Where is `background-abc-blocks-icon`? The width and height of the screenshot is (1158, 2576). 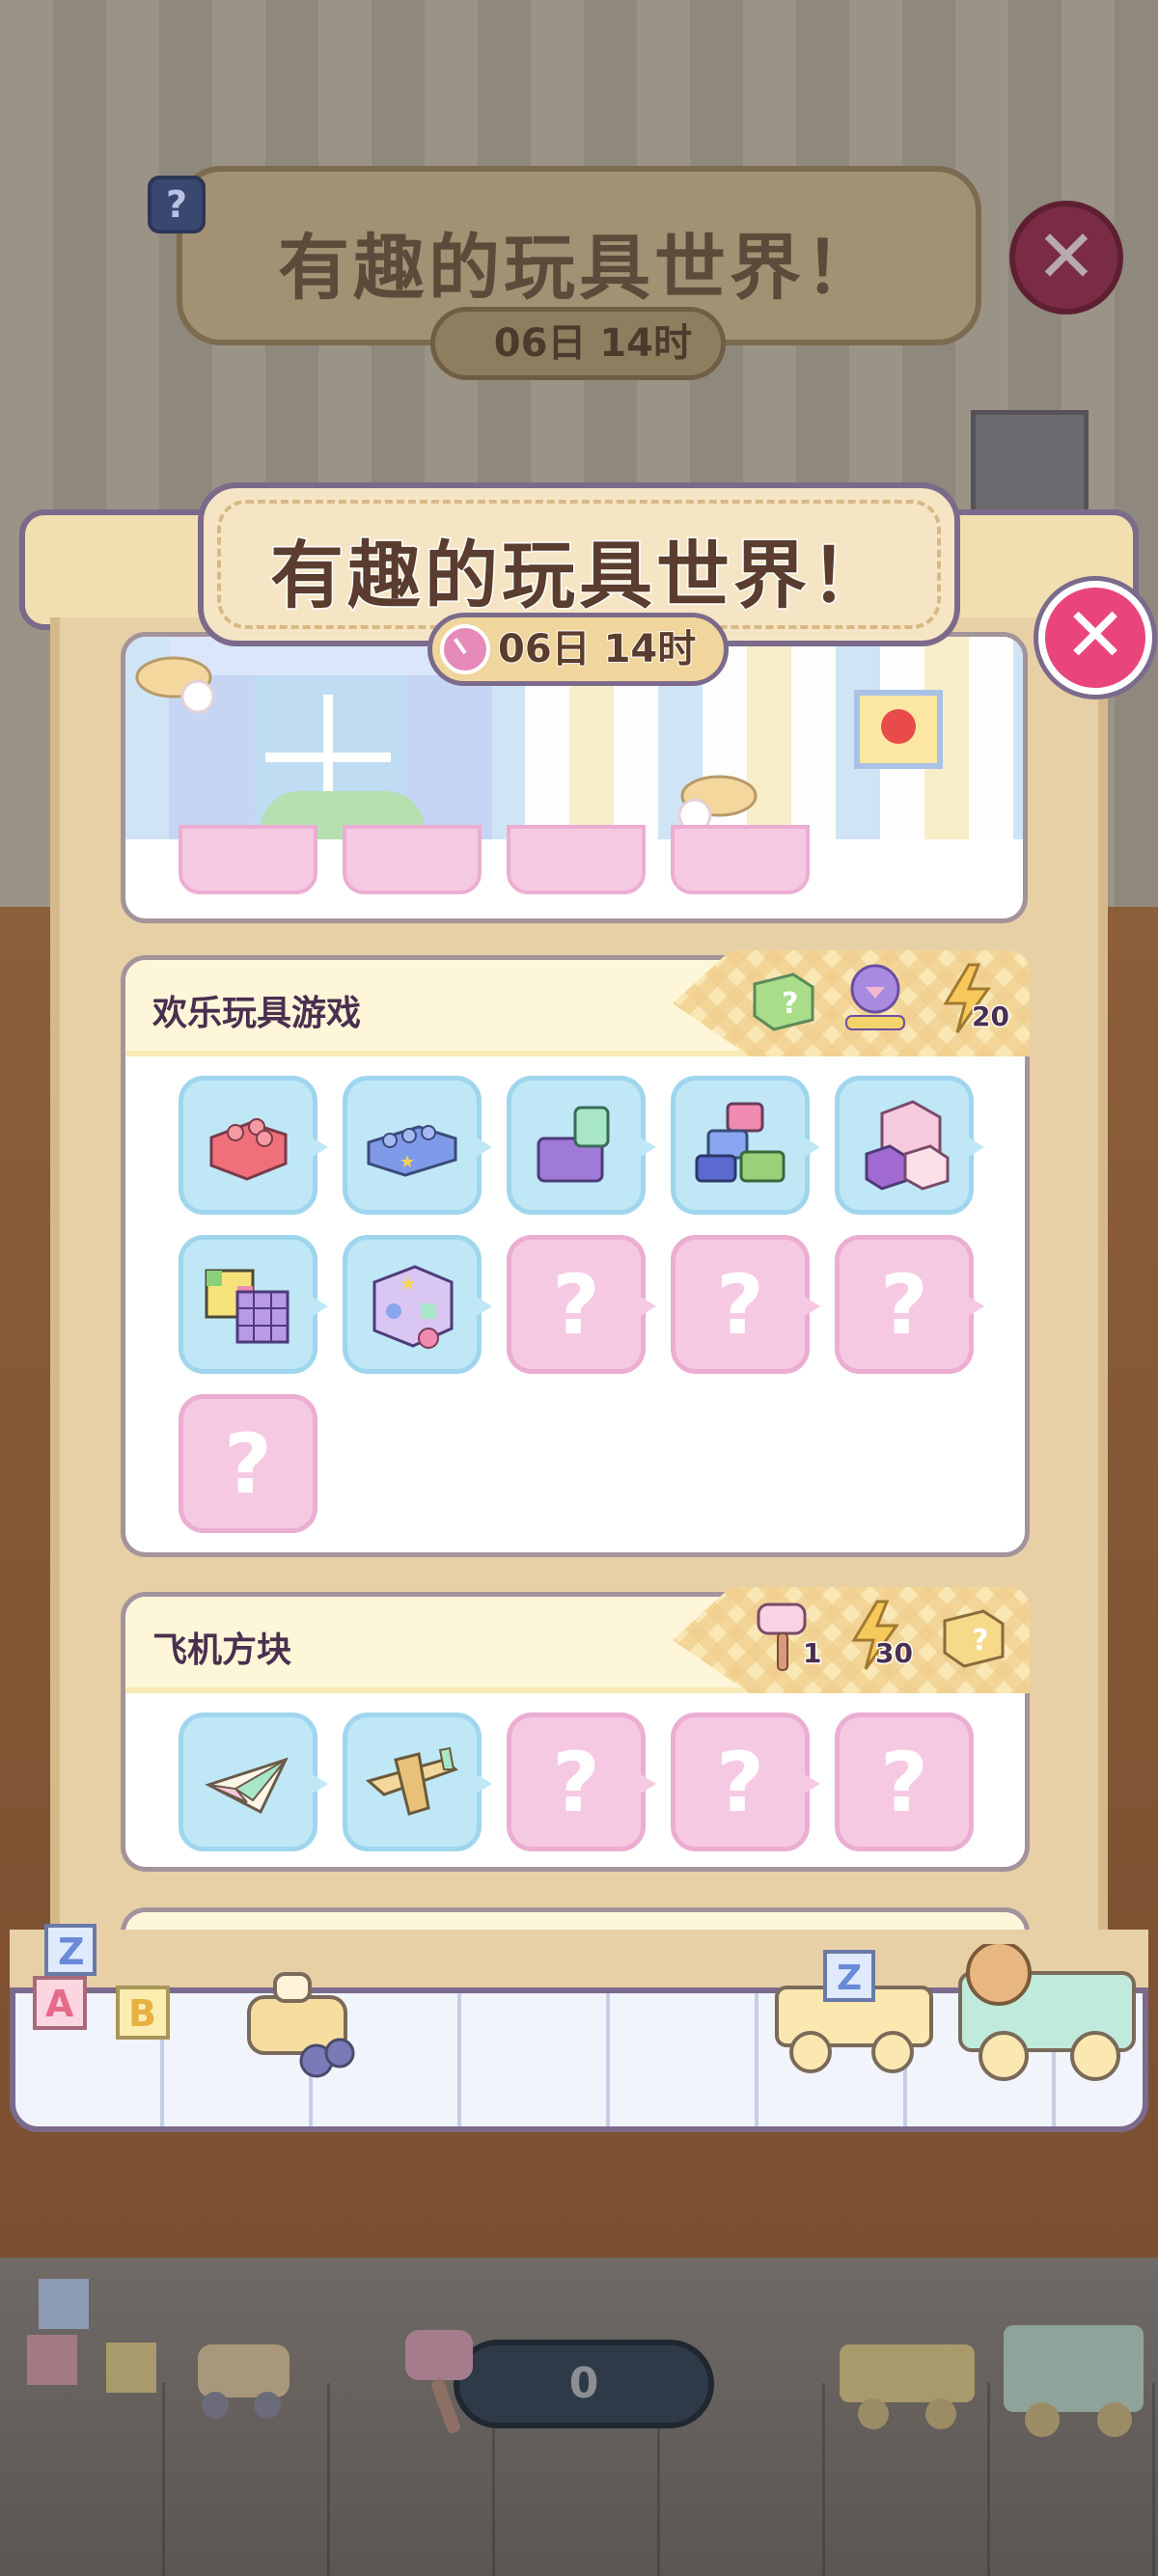 background-abc-blocks-icon is located at coordinates (91, 2336).